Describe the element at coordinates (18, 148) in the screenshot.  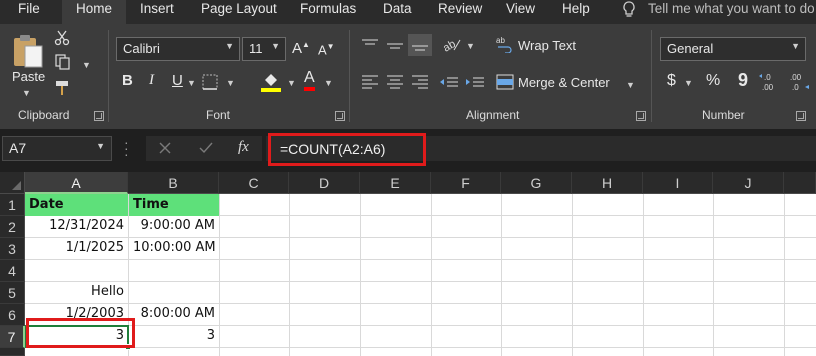
I see `name-box-value: A7` at that location.